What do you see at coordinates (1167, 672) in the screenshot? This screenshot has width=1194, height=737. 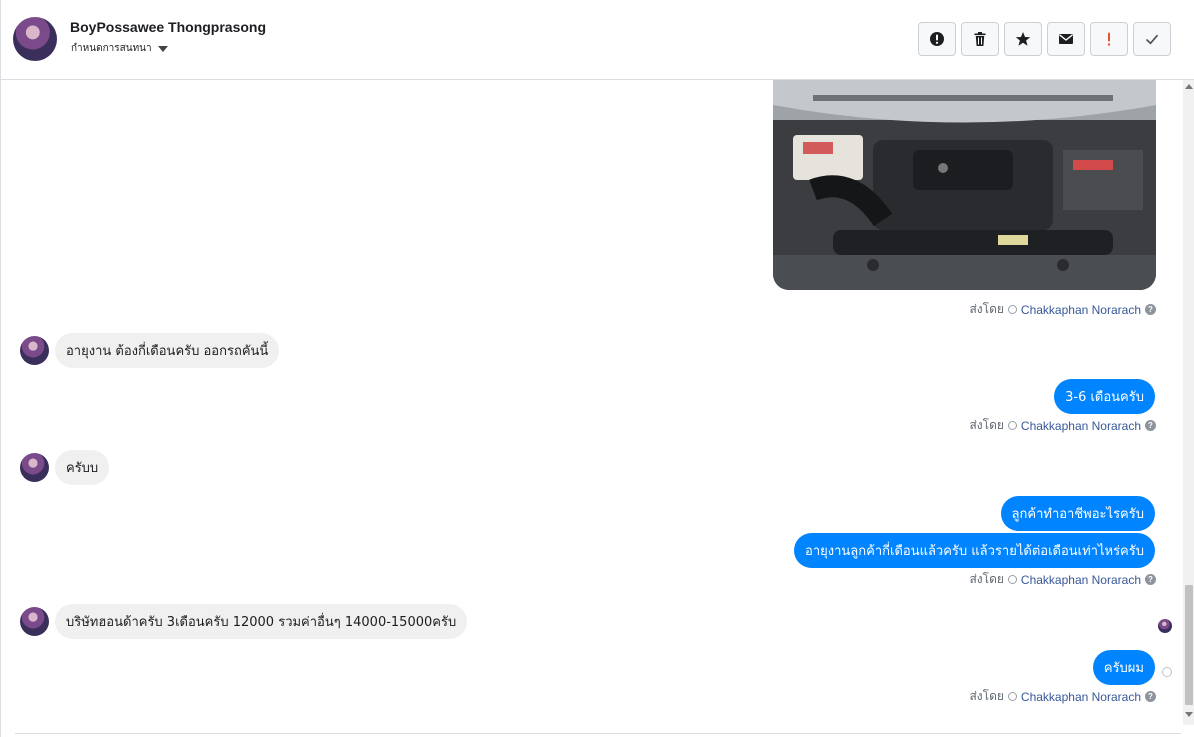 I see `delivered-status-icon` at bounding box center [1167, 672].